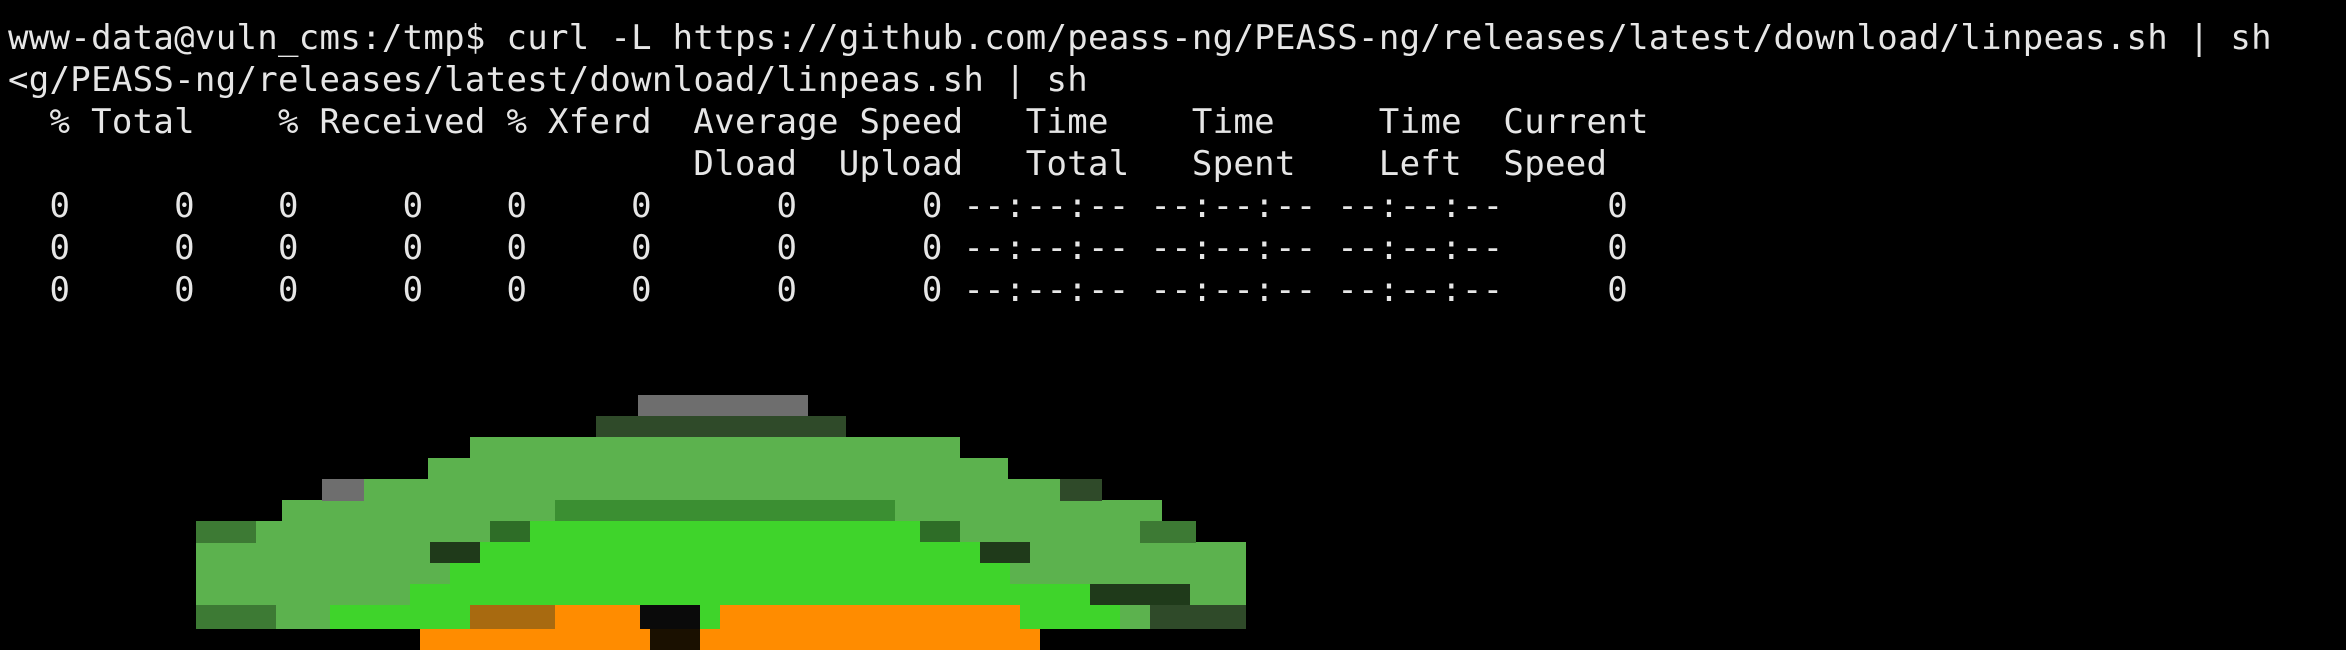 This screenshot has width=2346, height=650. Describe the element at coordinates (725, 510) in the screenshot. I see `logo-dark-band` at that location.